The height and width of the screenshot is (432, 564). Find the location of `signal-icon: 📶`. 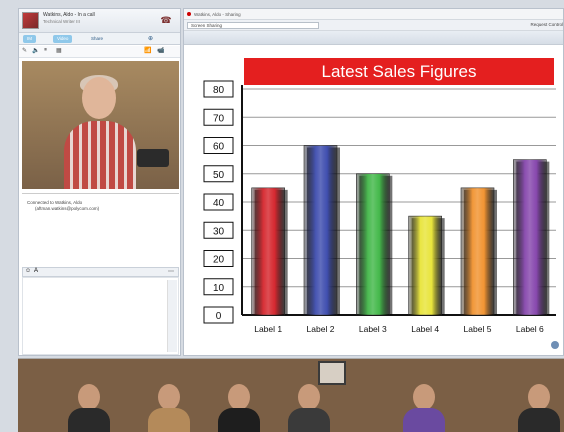

signal-icon: 📶 is located at coordinates (148, 51).